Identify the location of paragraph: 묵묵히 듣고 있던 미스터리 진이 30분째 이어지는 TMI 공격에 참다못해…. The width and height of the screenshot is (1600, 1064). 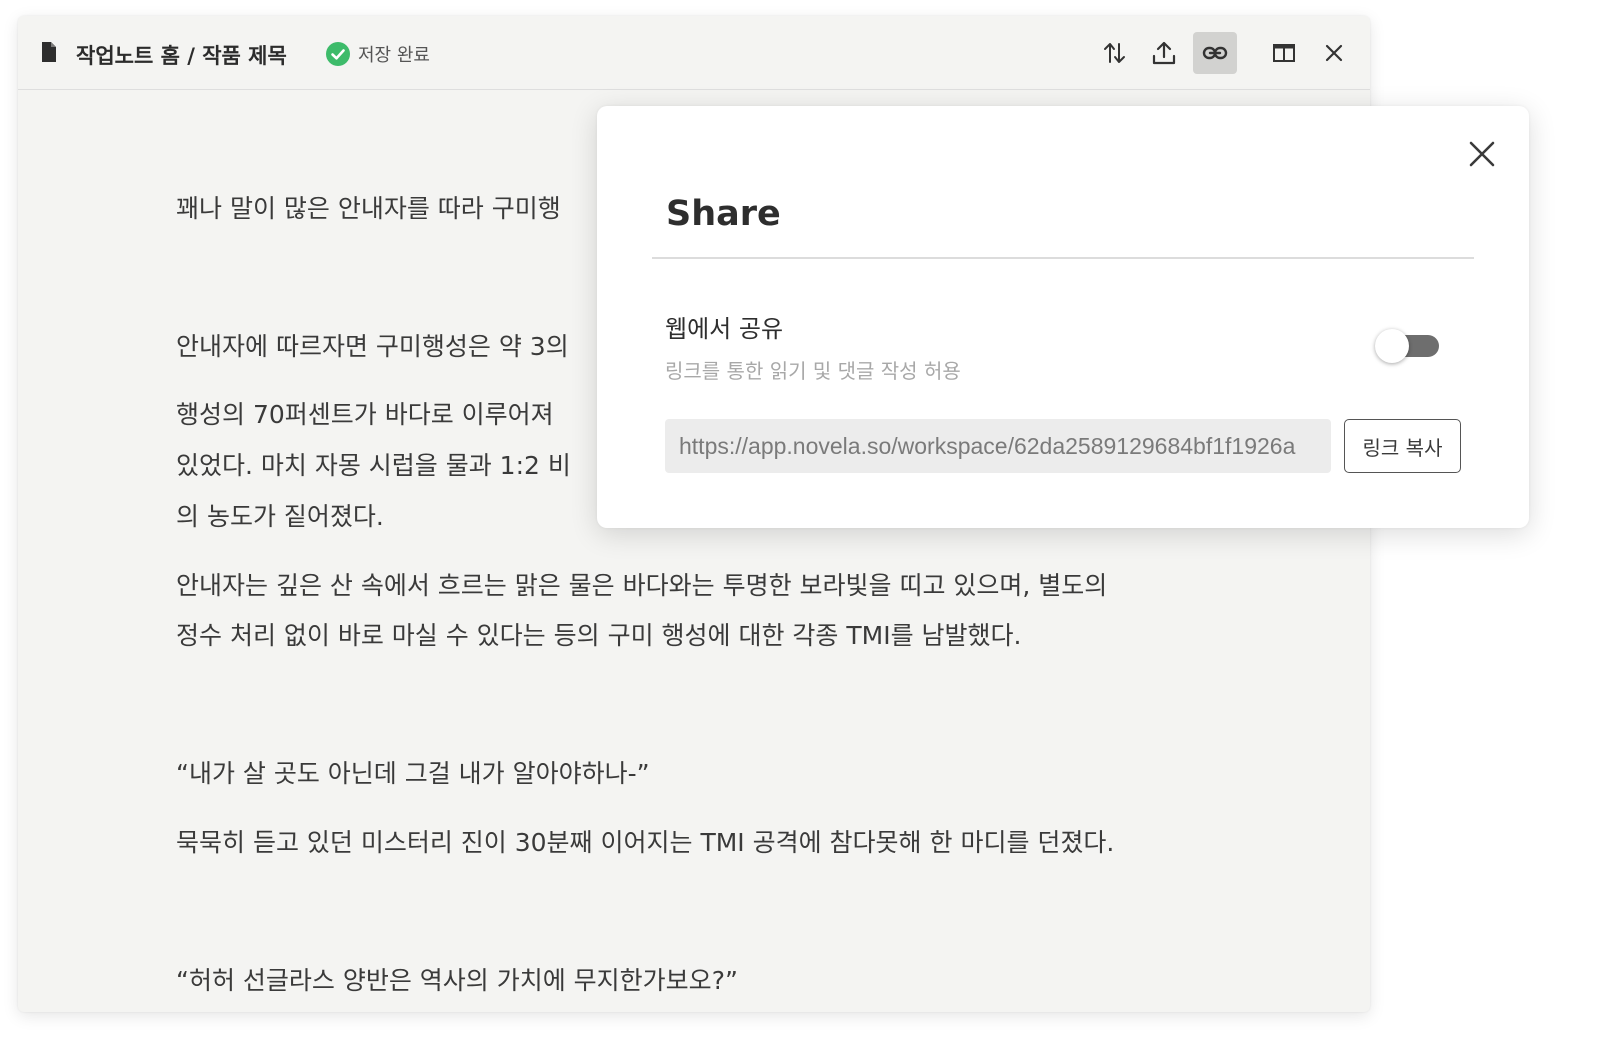
(645, 842).